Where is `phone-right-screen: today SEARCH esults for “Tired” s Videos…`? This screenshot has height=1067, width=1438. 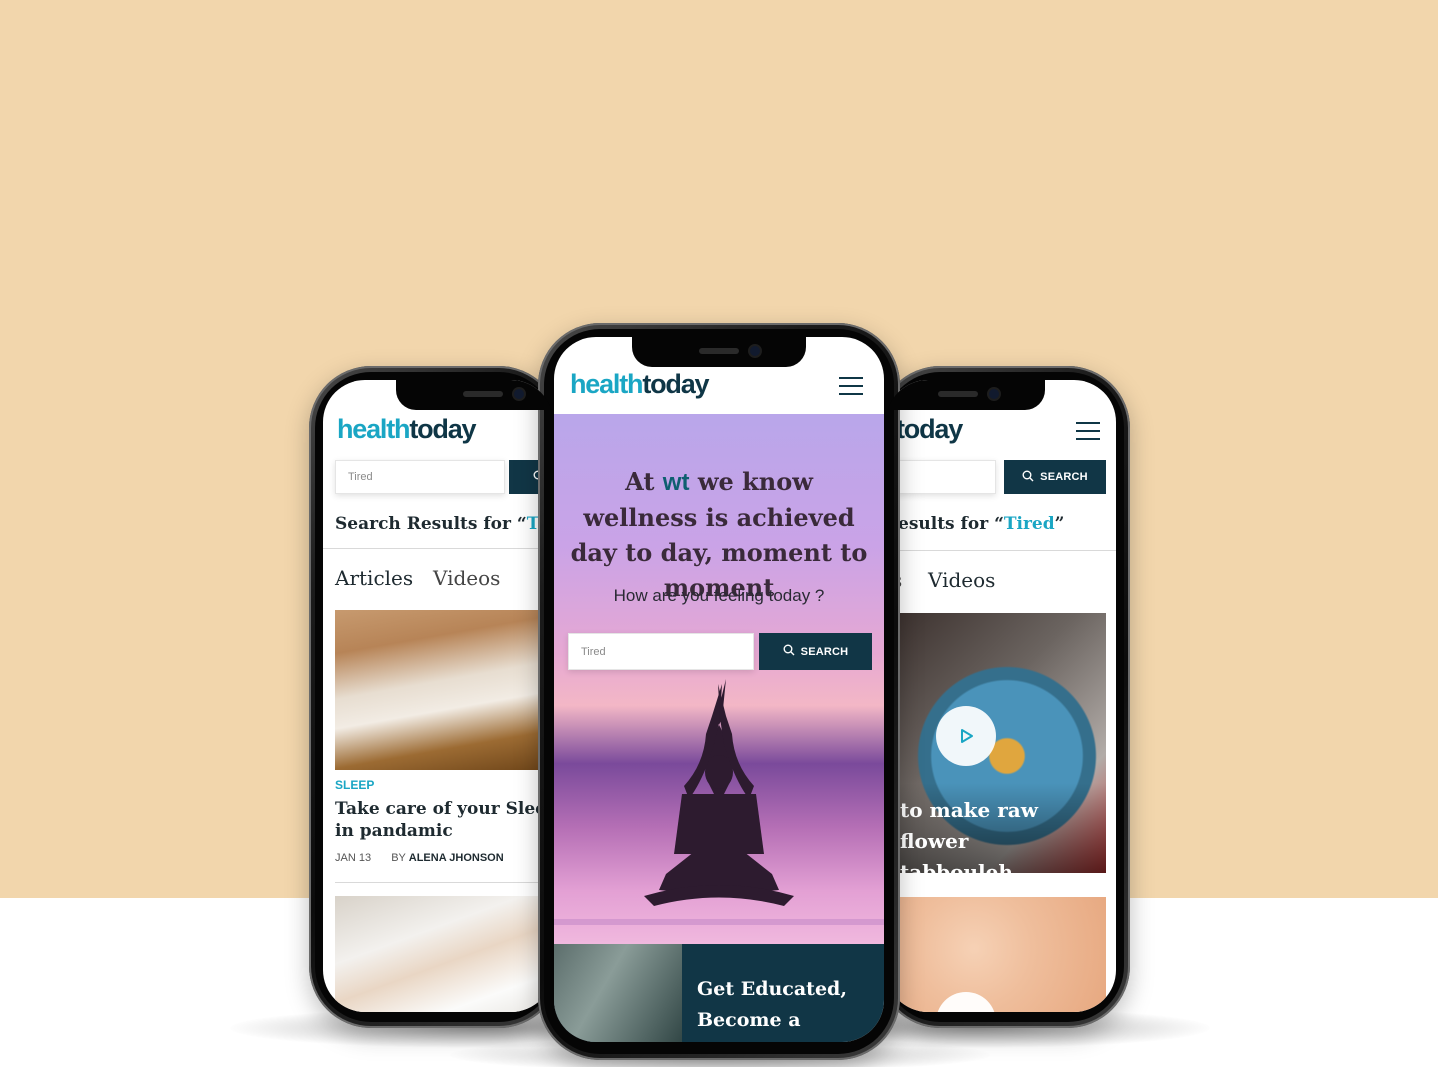 phone-right-screen: today SEARCH esults for “Tired” s Videos… is located at coordinates (1001, 696).